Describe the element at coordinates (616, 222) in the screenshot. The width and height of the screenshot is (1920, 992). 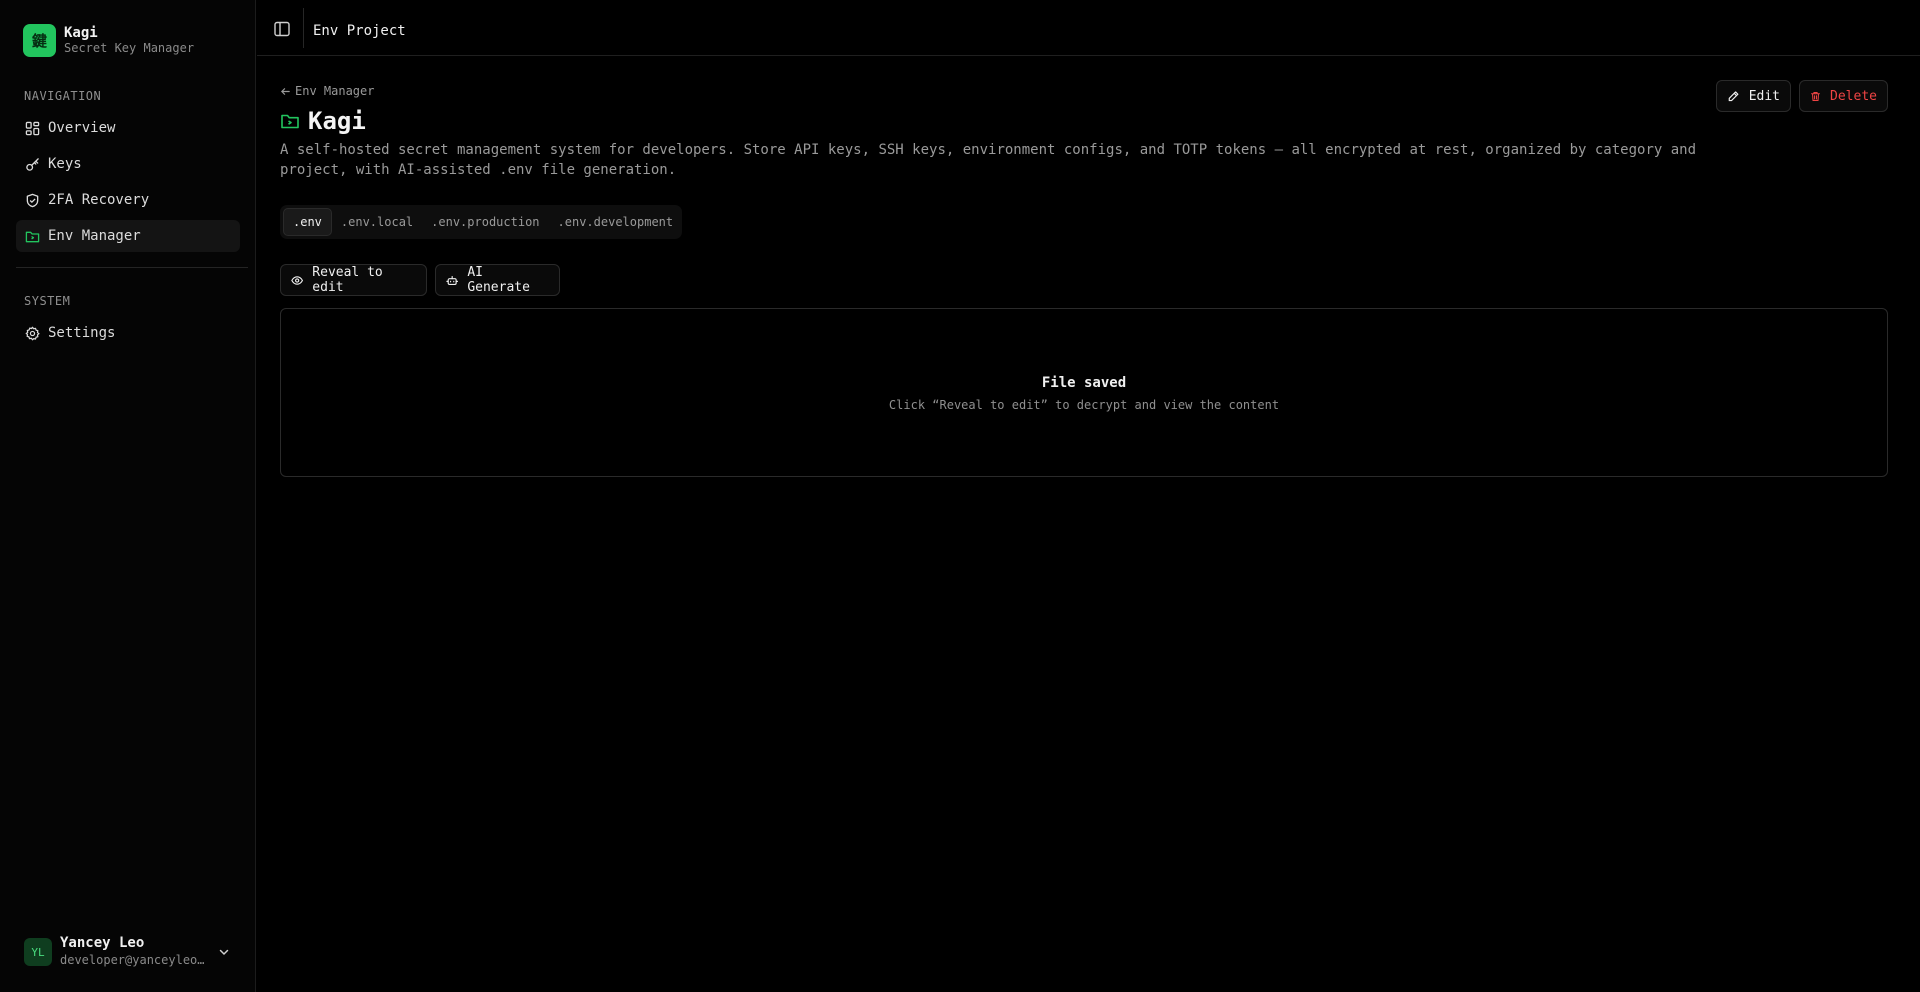
I see `tab-env-development: .env.development` at that location.